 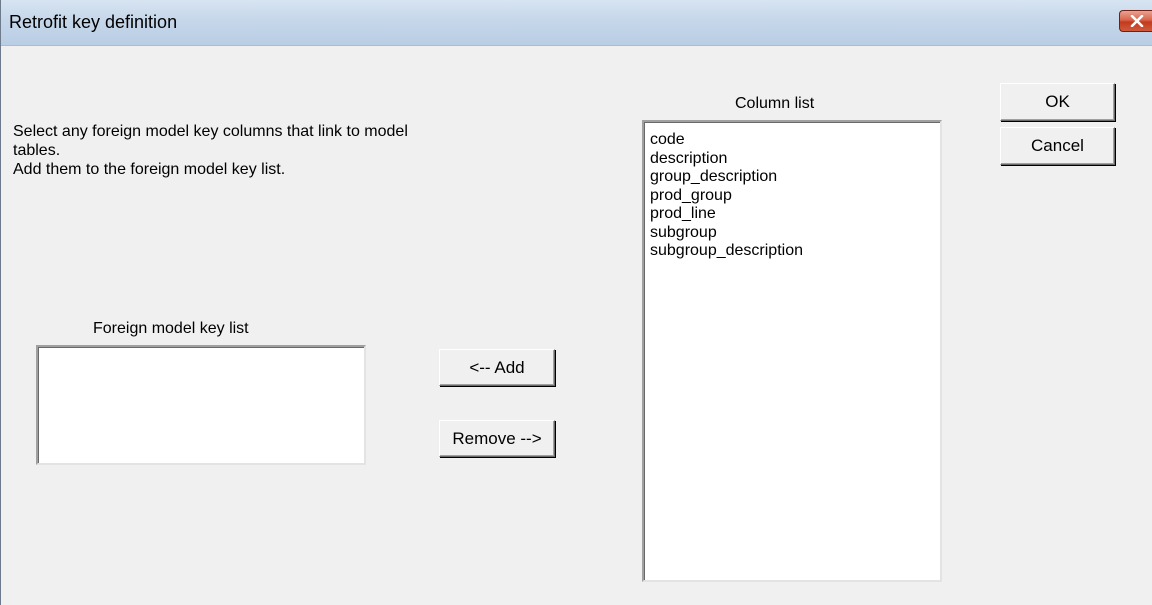 What do you see at coordinates (775, 103) in the screenshot?
I see `column-list-label: Column list` at bounding box center [775, 103].